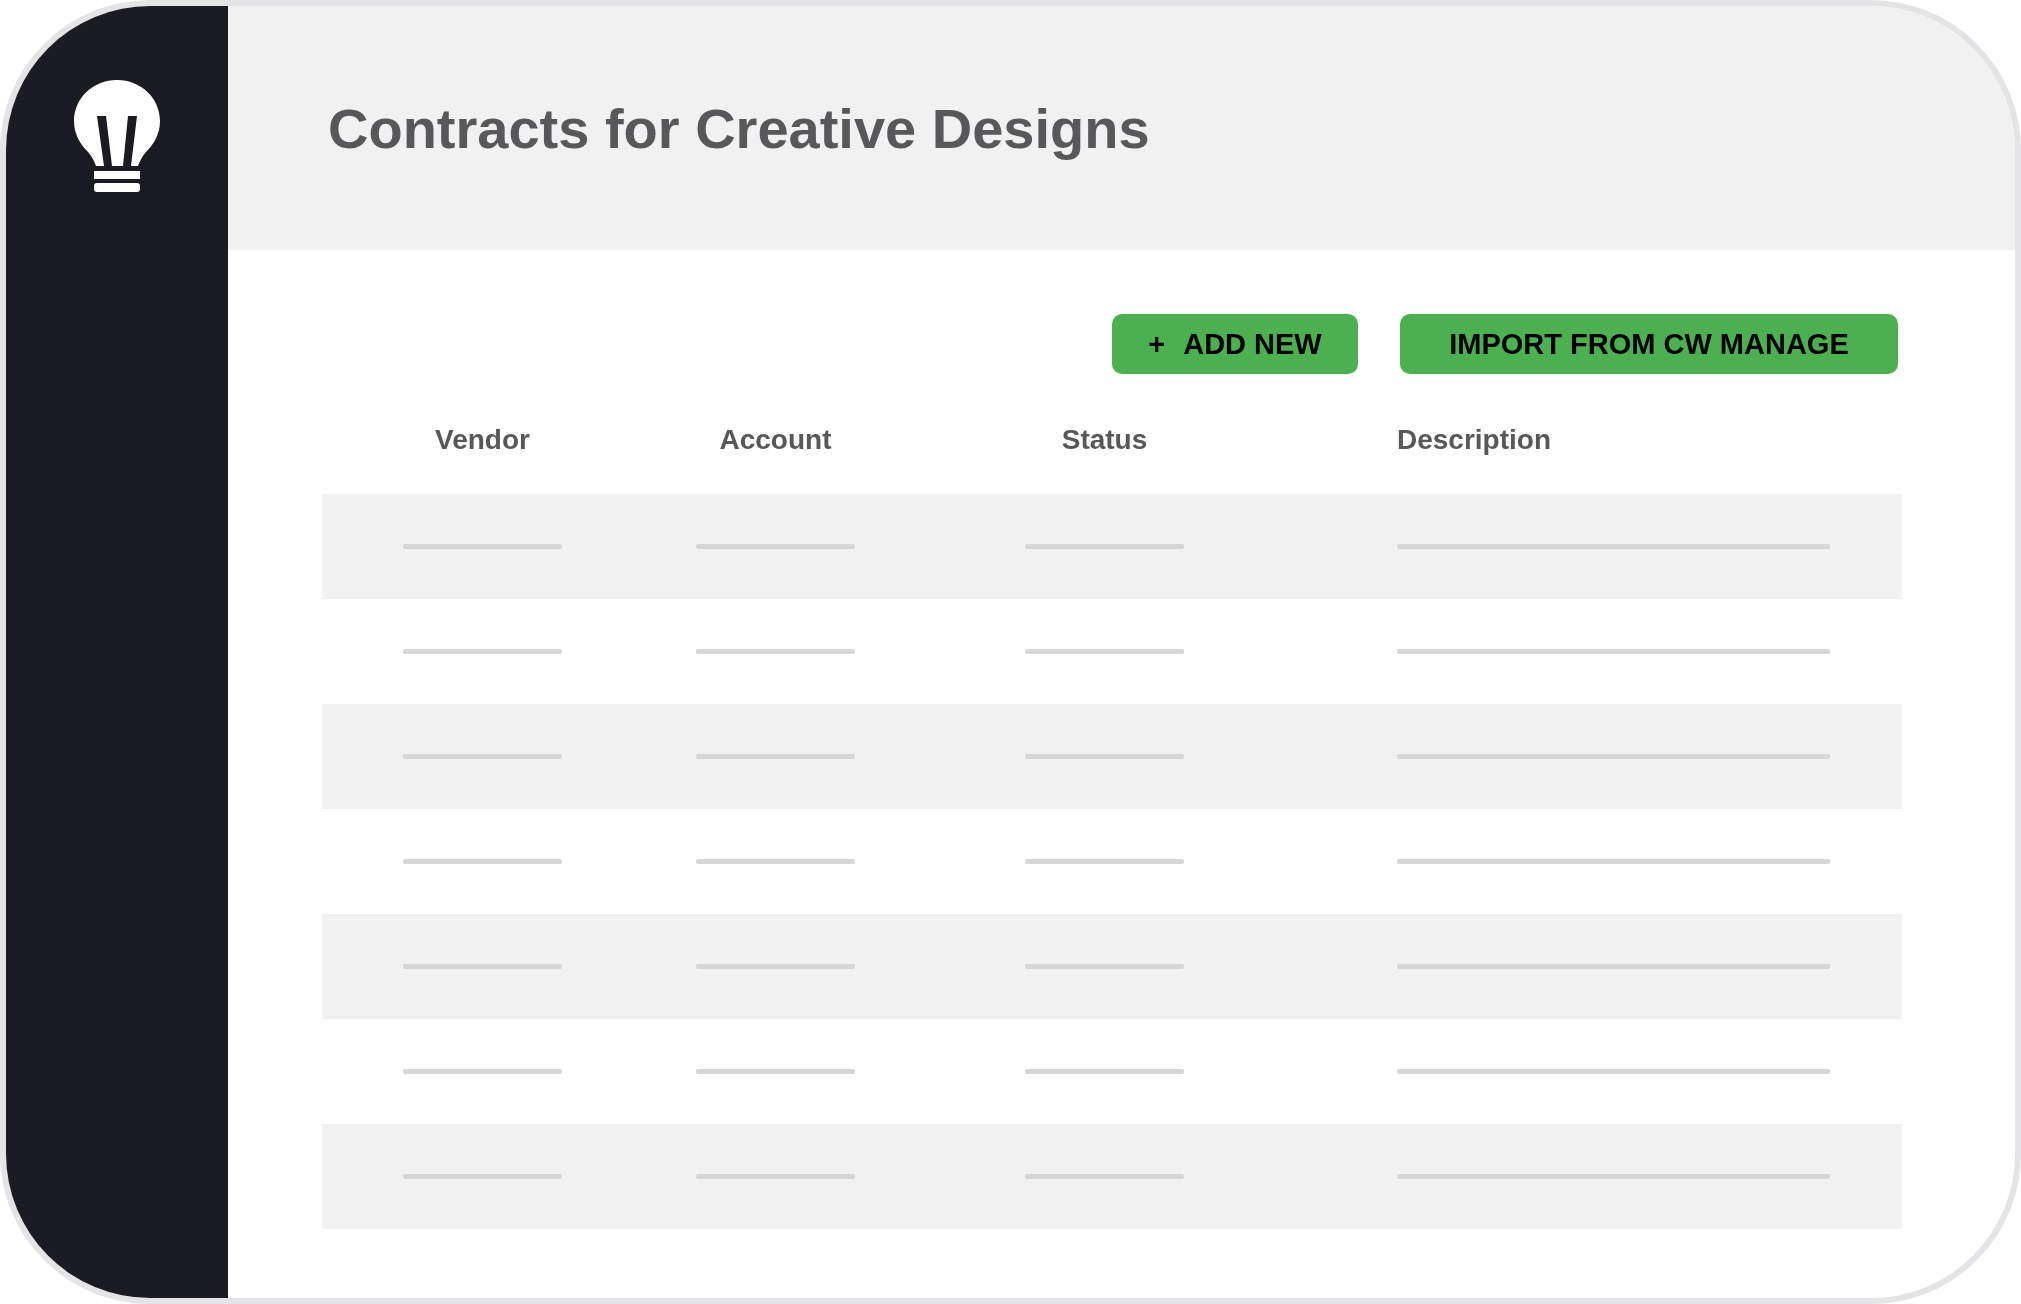 The image size is (2021, 1304). What do you see at coordinates (739, 128) in the screenshot?
I see `page-title: Contracts for Creative Designs` at bounding box center [739, 128].